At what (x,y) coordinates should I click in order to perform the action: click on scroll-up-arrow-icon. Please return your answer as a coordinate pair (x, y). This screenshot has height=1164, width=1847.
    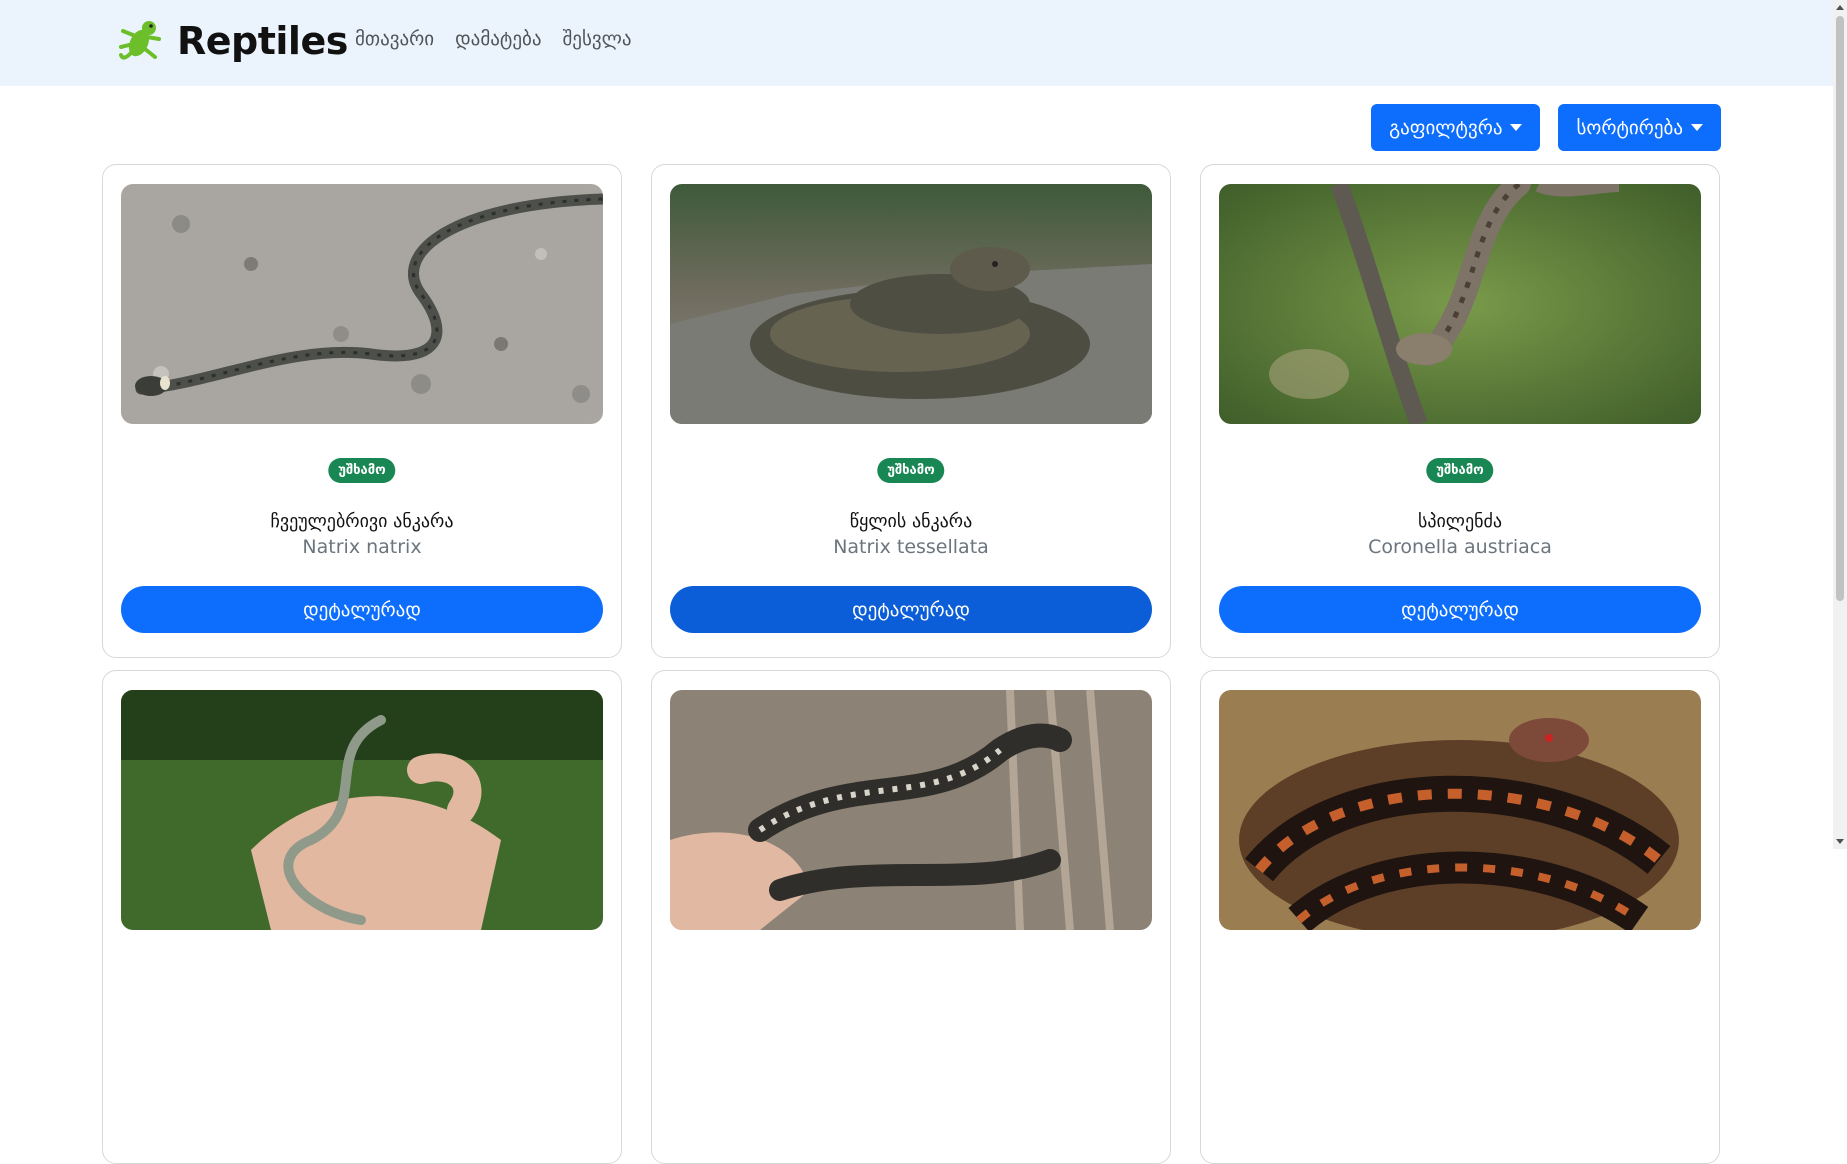
    Looking at the image, I should click on (1840, 7).